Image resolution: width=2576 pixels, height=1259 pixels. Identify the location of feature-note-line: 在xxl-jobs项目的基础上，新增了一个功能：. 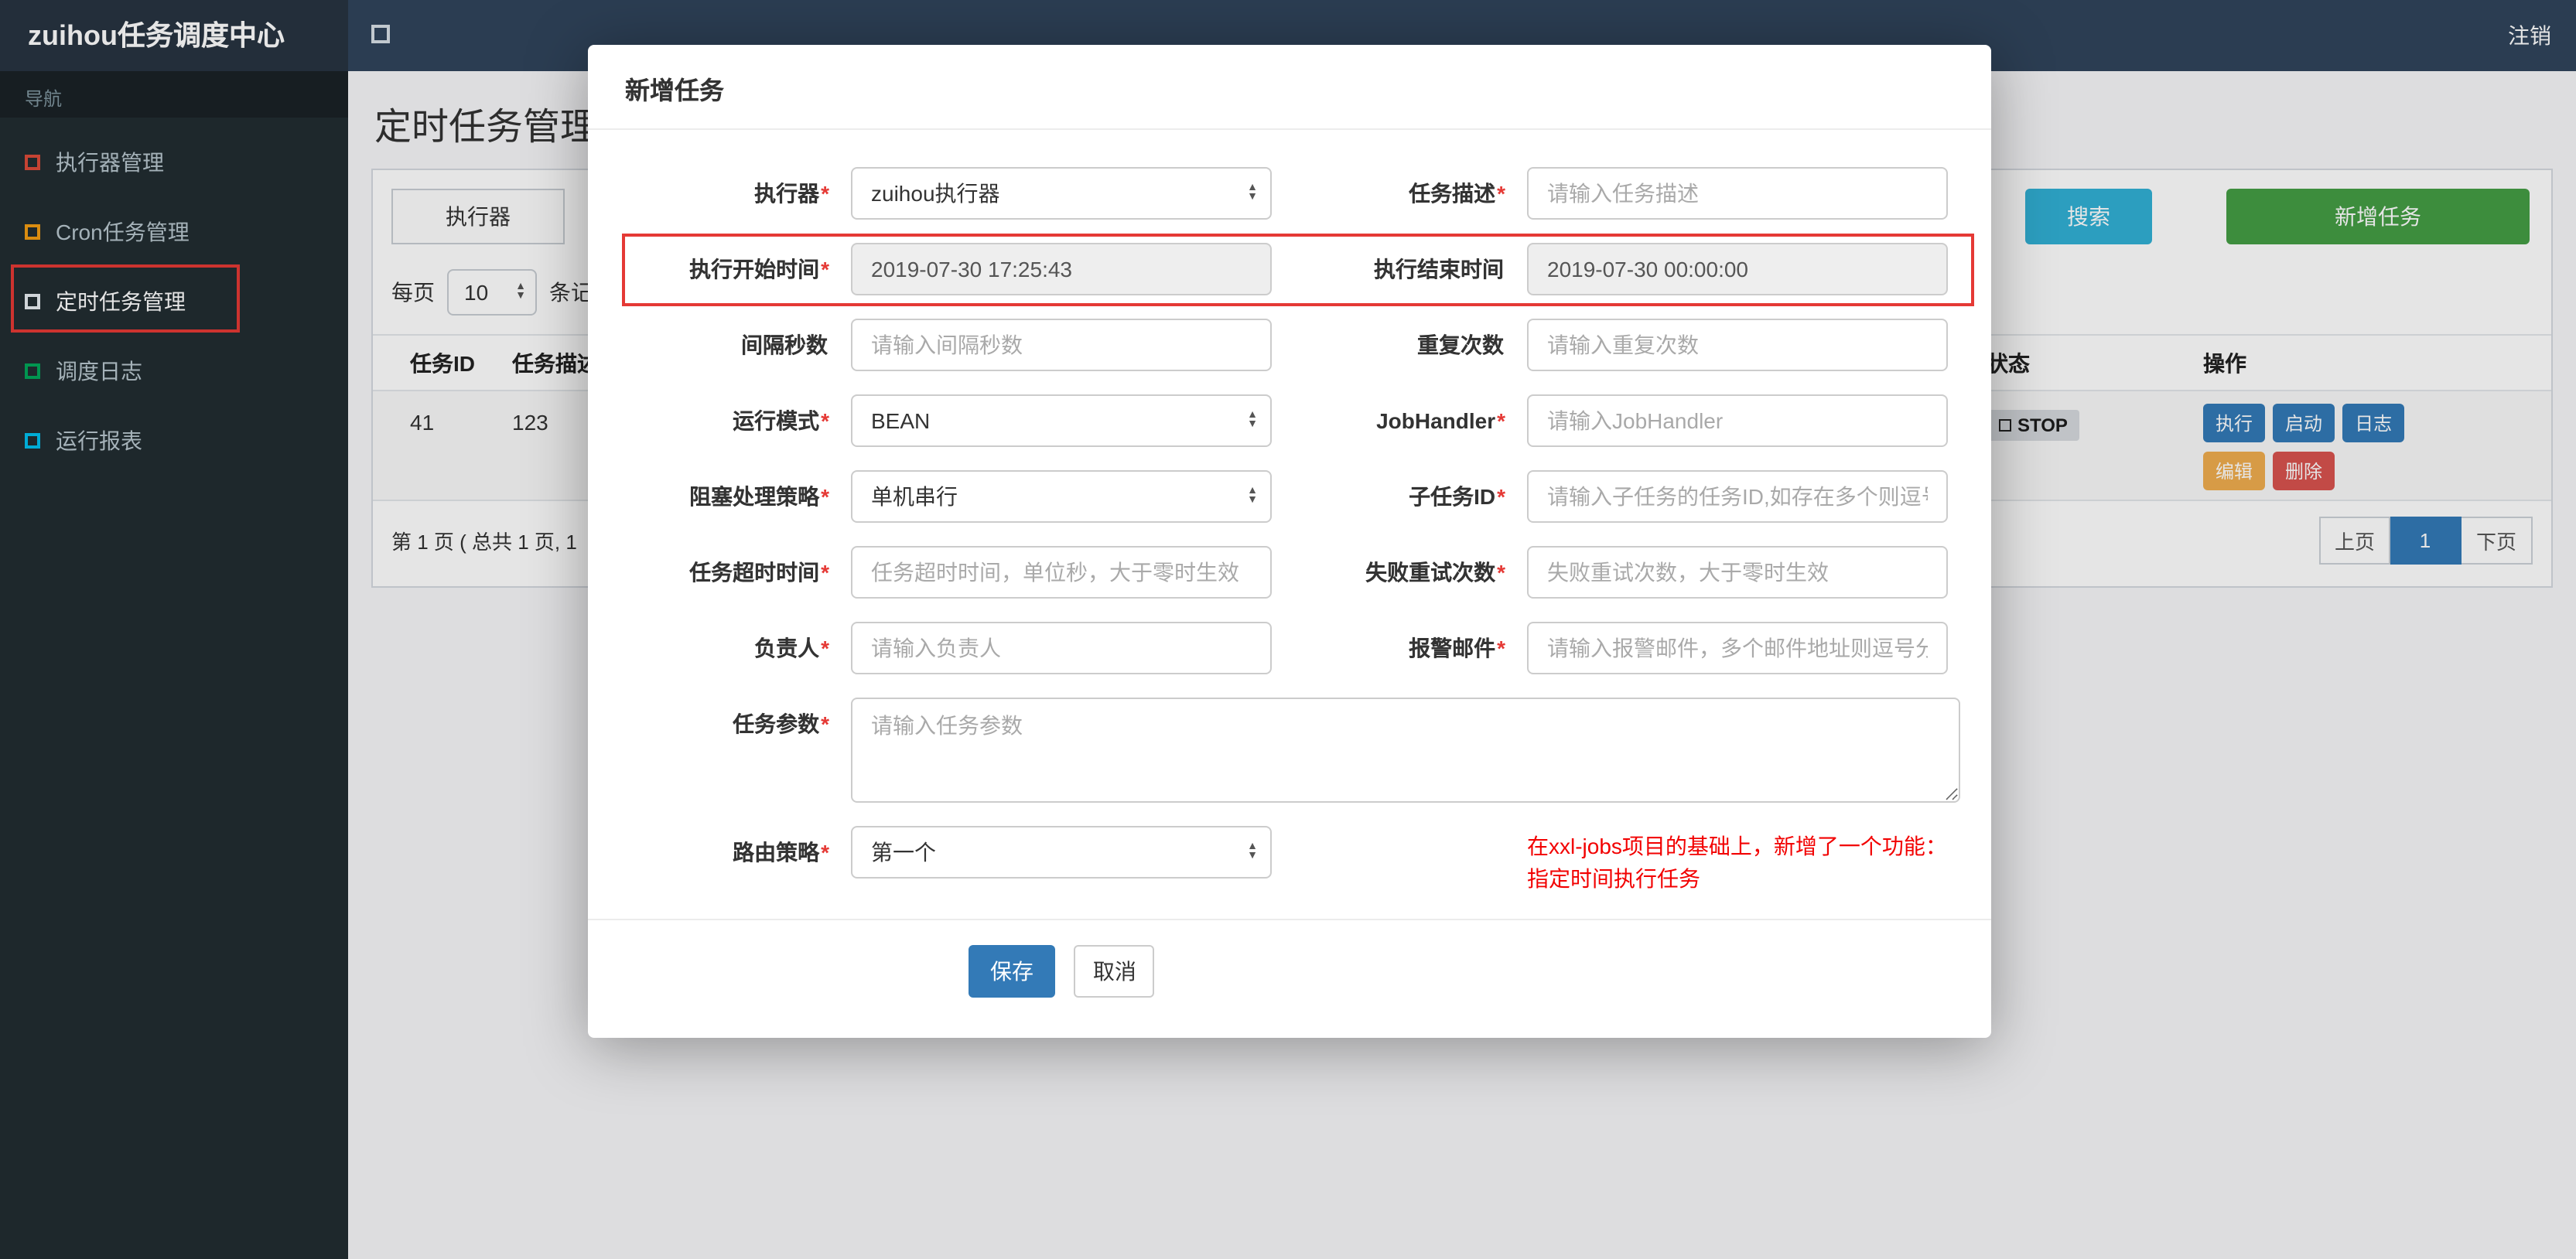
(1737, 846).